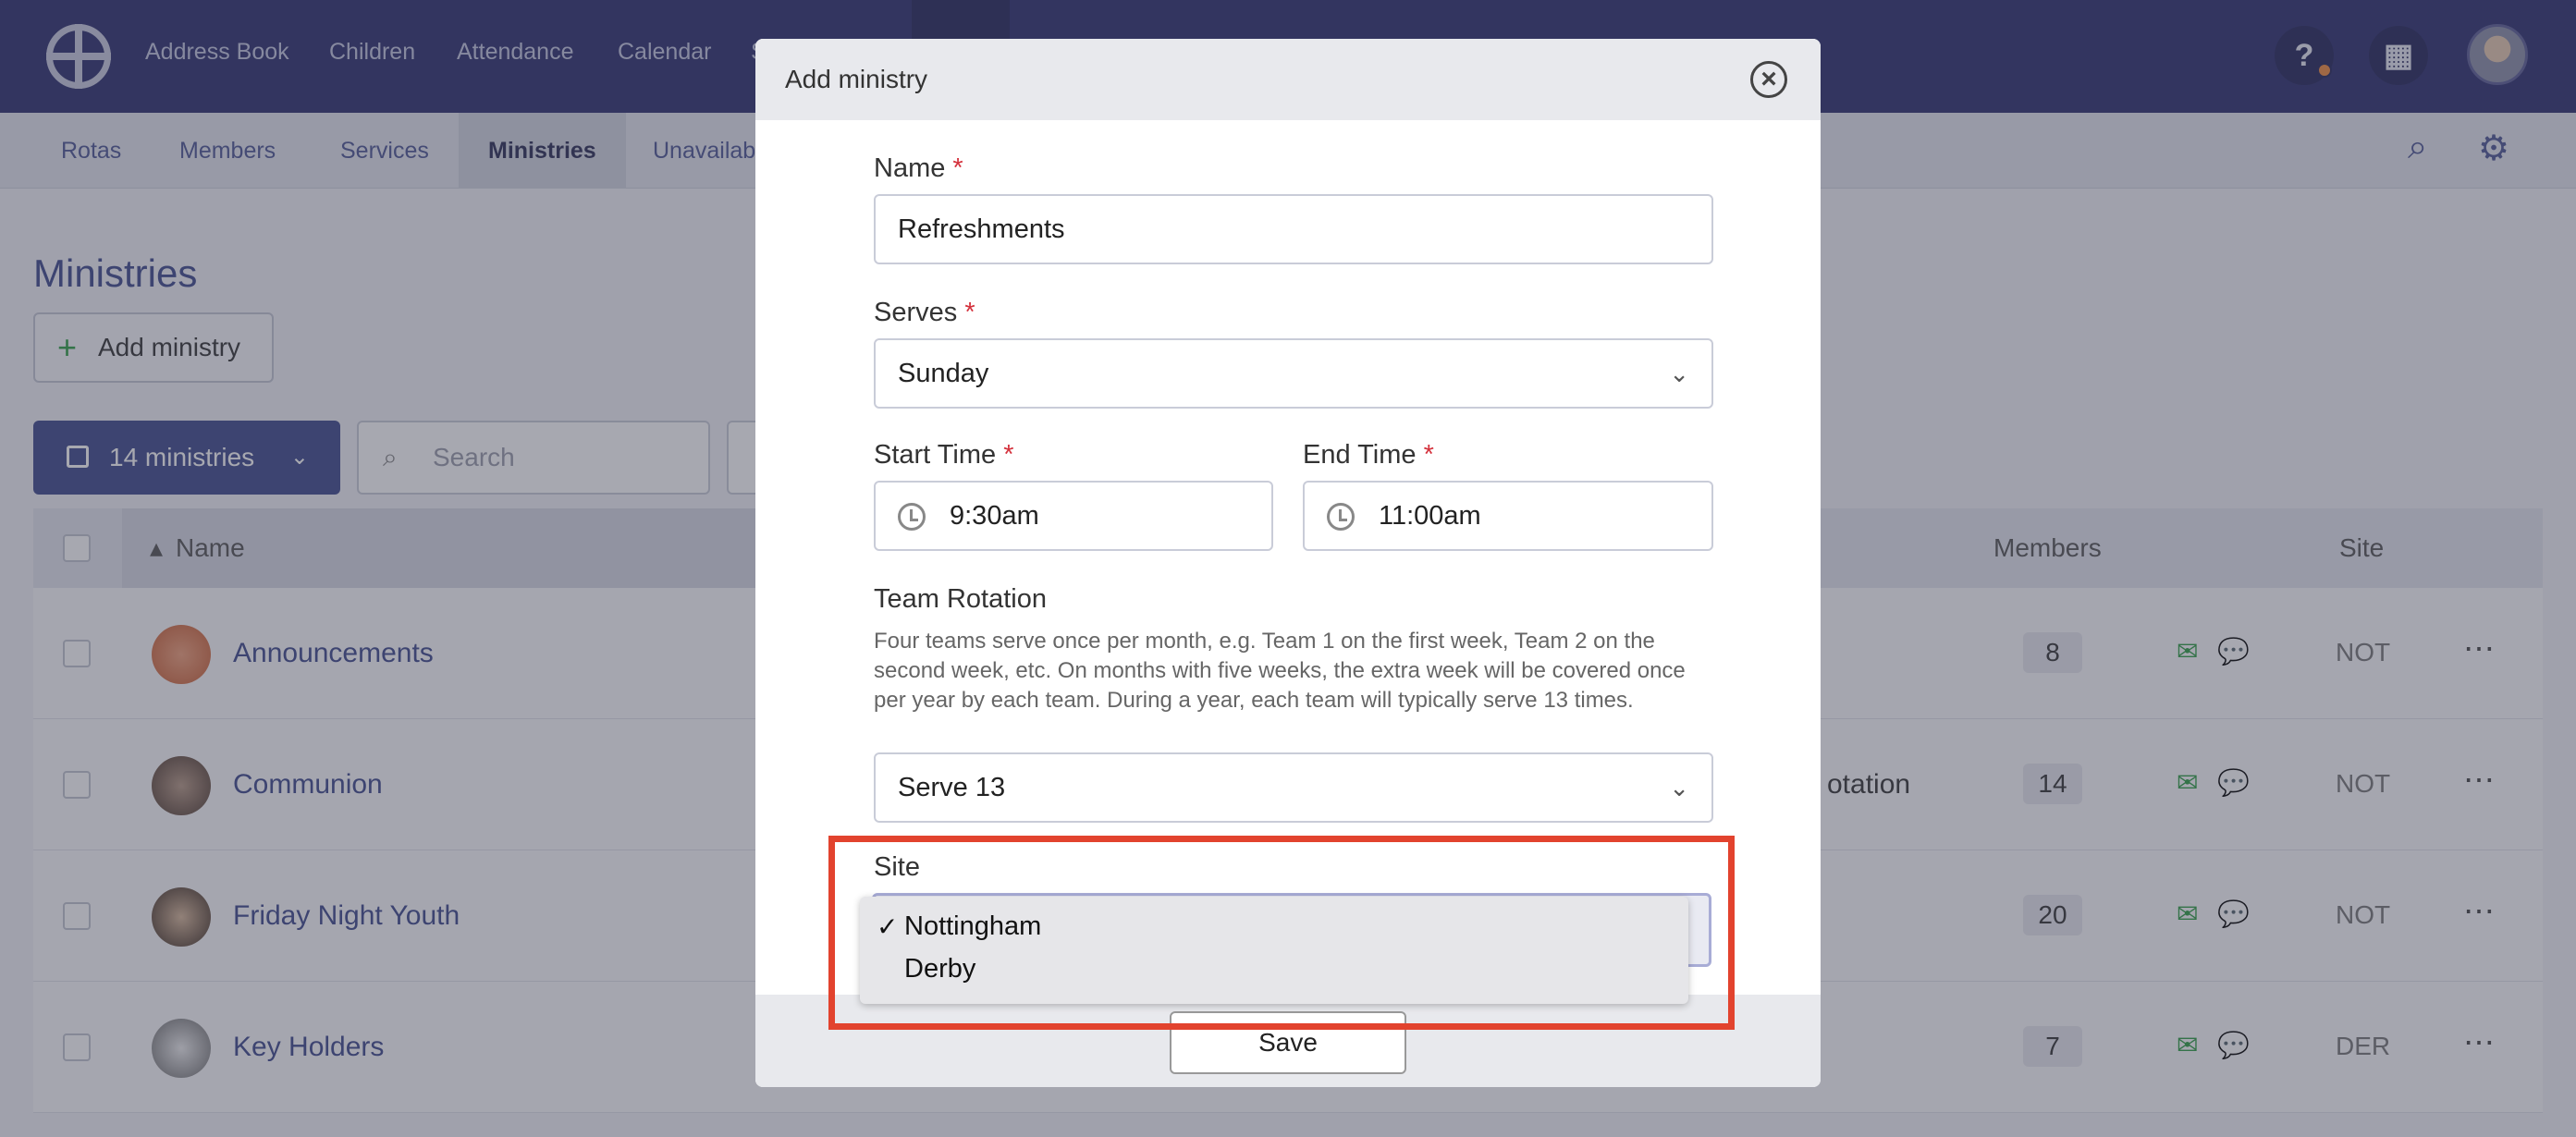 The height and width of the screenshot is (1137, 2576). I want to click on highlight-box, so click(1281, 933).